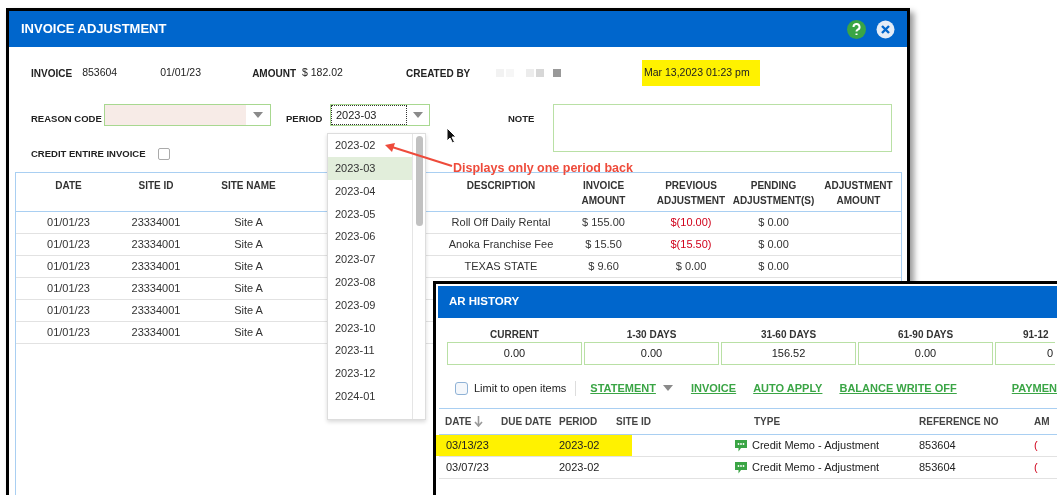 This screenshot has width=1057, height=495. What do you see at coordinates (370, 328) in the screenshot?
I see `dropdown-option: 2023-10` at bounding box center [370, 328].